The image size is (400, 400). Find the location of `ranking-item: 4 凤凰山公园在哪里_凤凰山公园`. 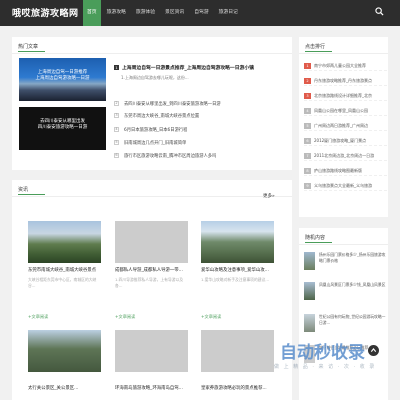

ranking-item: 4 凤凰山公园在哪里_凤凰山公园 is located at coordinates (345, 111).